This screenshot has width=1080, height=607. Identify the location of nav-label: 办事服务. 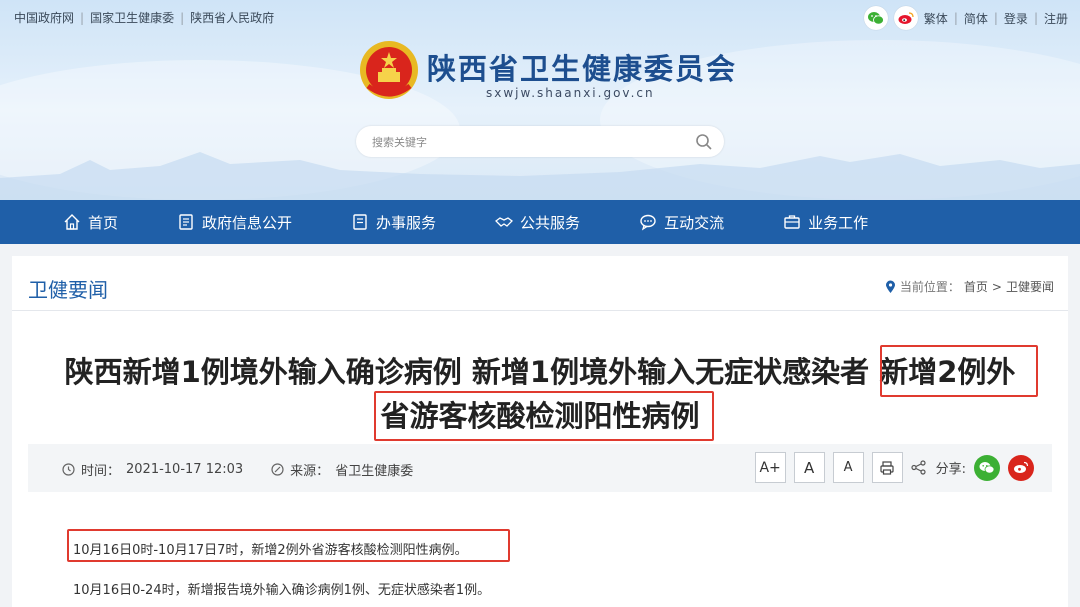
(406, 222).